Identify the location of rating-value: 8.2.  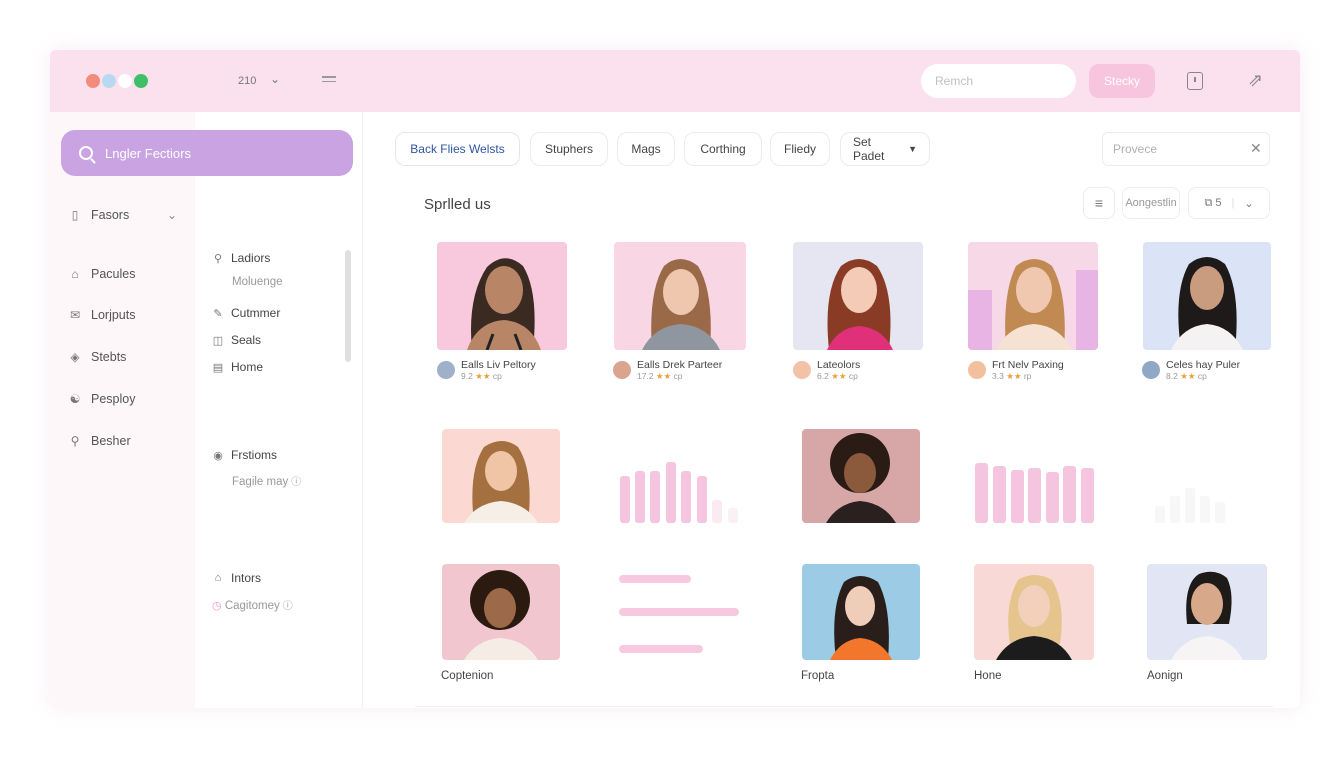
(1172, 376).